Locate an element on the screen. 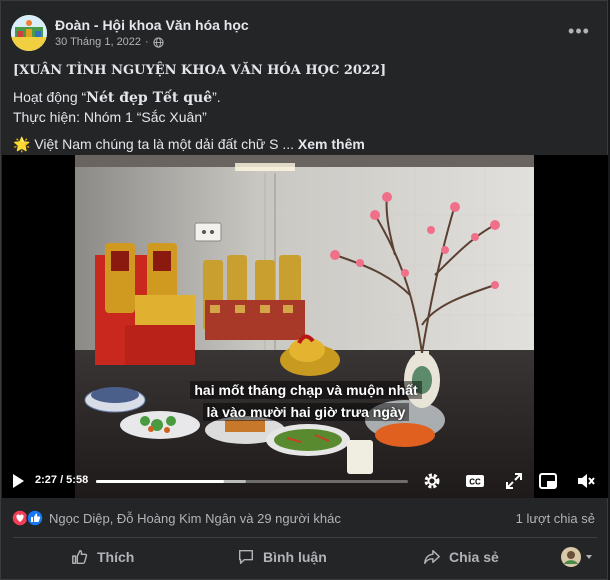  video-controls: 2:27 / 5:58 CC is located at coordinates (305, 481).